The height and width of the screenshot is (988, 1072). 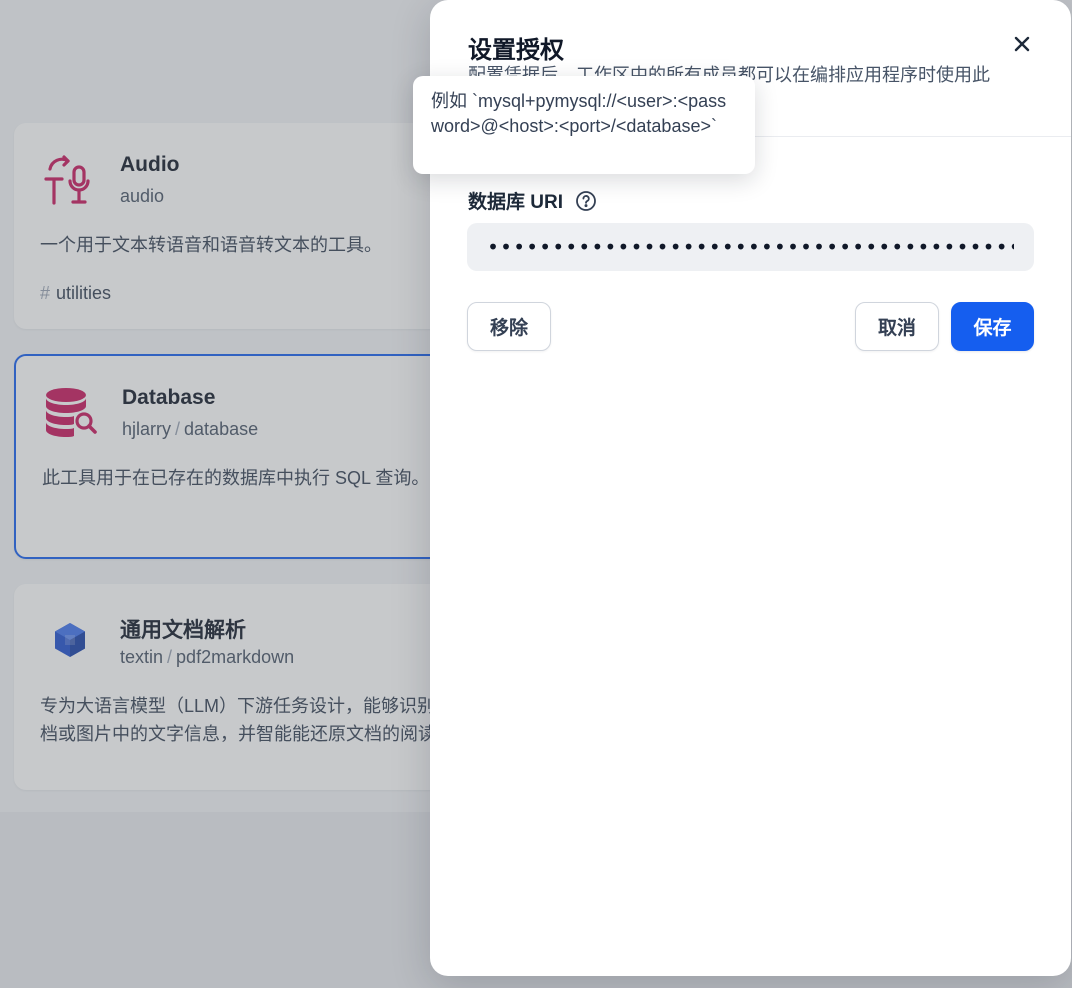 I want to click on help-icon, so click(x=586, y=201).